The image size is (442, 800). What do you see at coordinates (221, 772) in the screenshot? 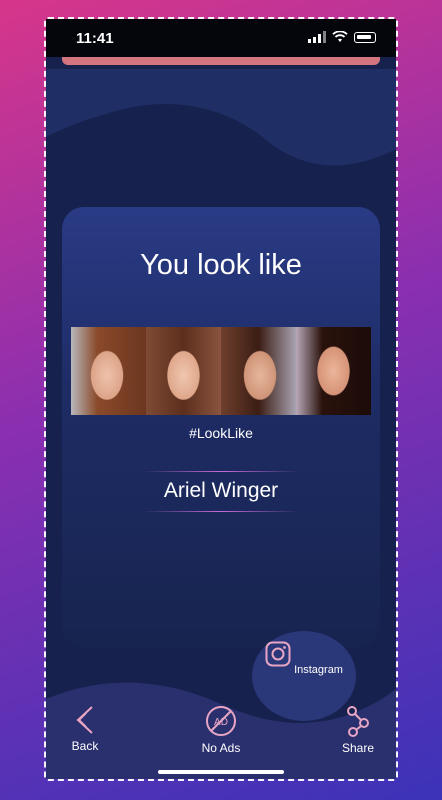
I see `home-indicator` at bounding box center [221, 772].